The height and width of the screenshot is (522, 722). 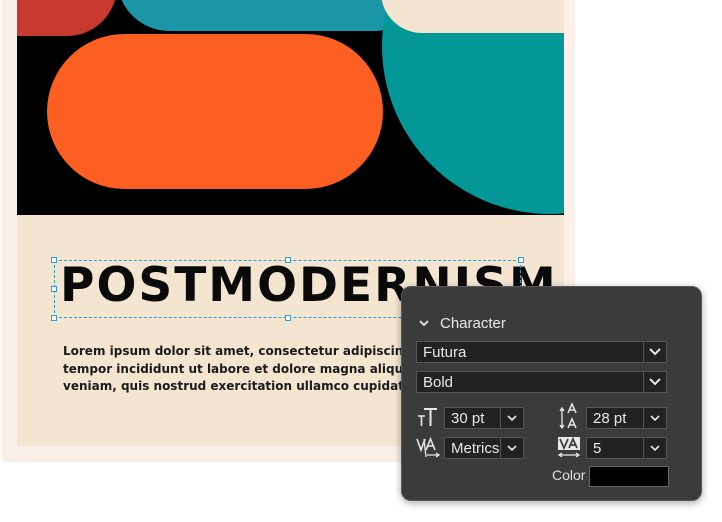 I want to click on light-teal-shape, so click(x=272, y=15).